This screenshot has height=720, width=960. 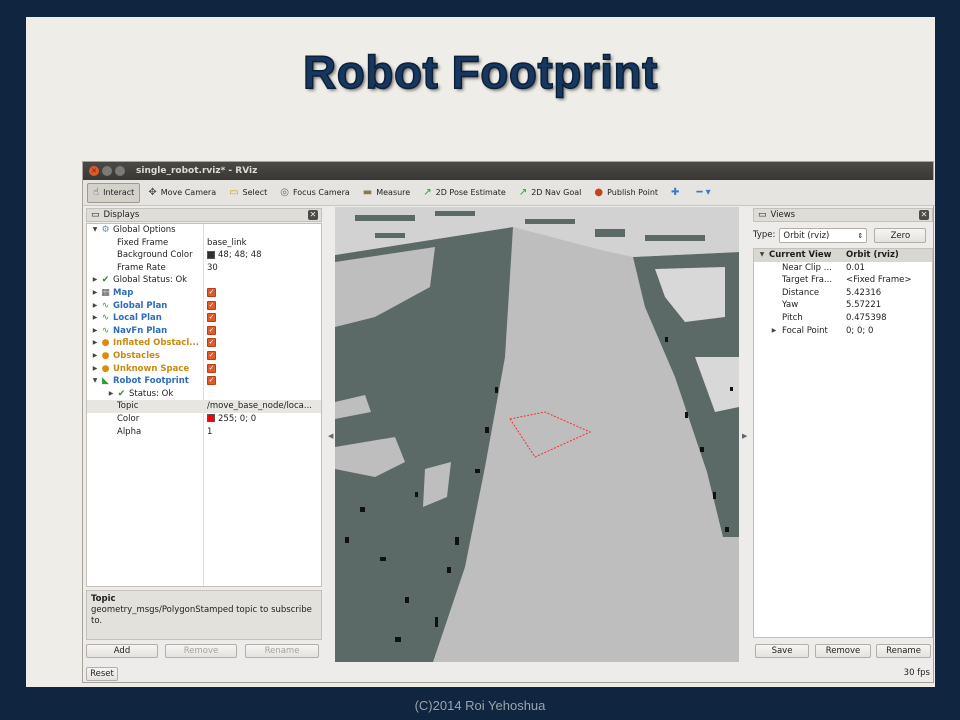 What do you see at coordinates (204, 230) in the screenshot?
I see `display-row-global-options: ▼ ⚙ Global Options` at bounding box center [204, 230].